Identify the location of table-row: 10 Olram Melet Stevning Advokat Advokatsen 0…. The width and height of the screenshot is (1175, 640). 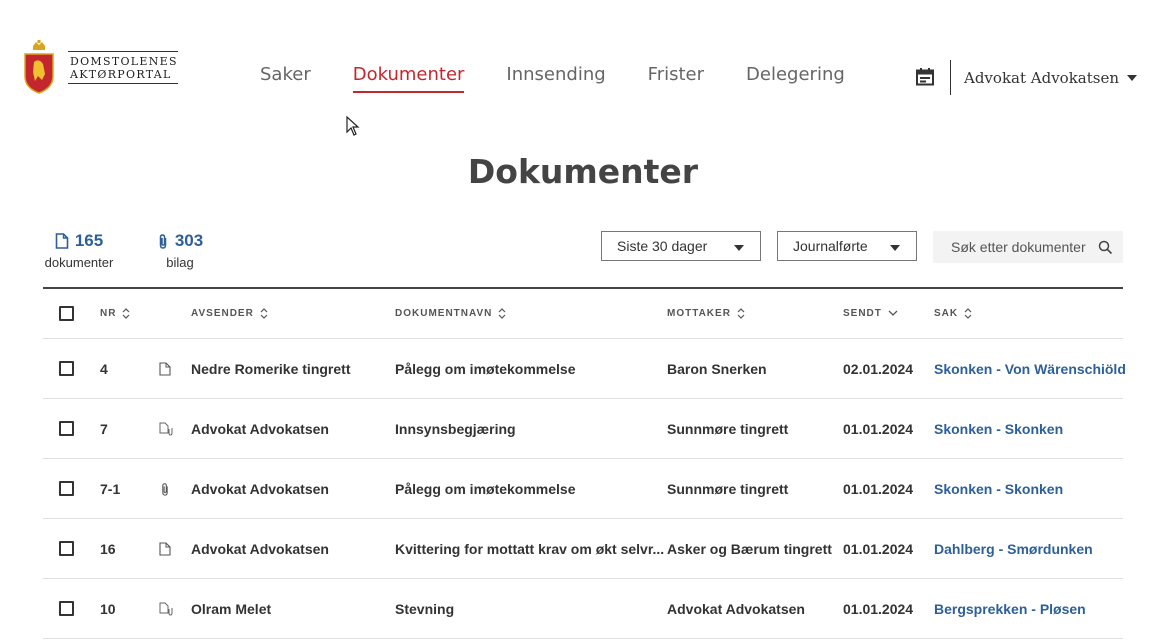
(583, 609).